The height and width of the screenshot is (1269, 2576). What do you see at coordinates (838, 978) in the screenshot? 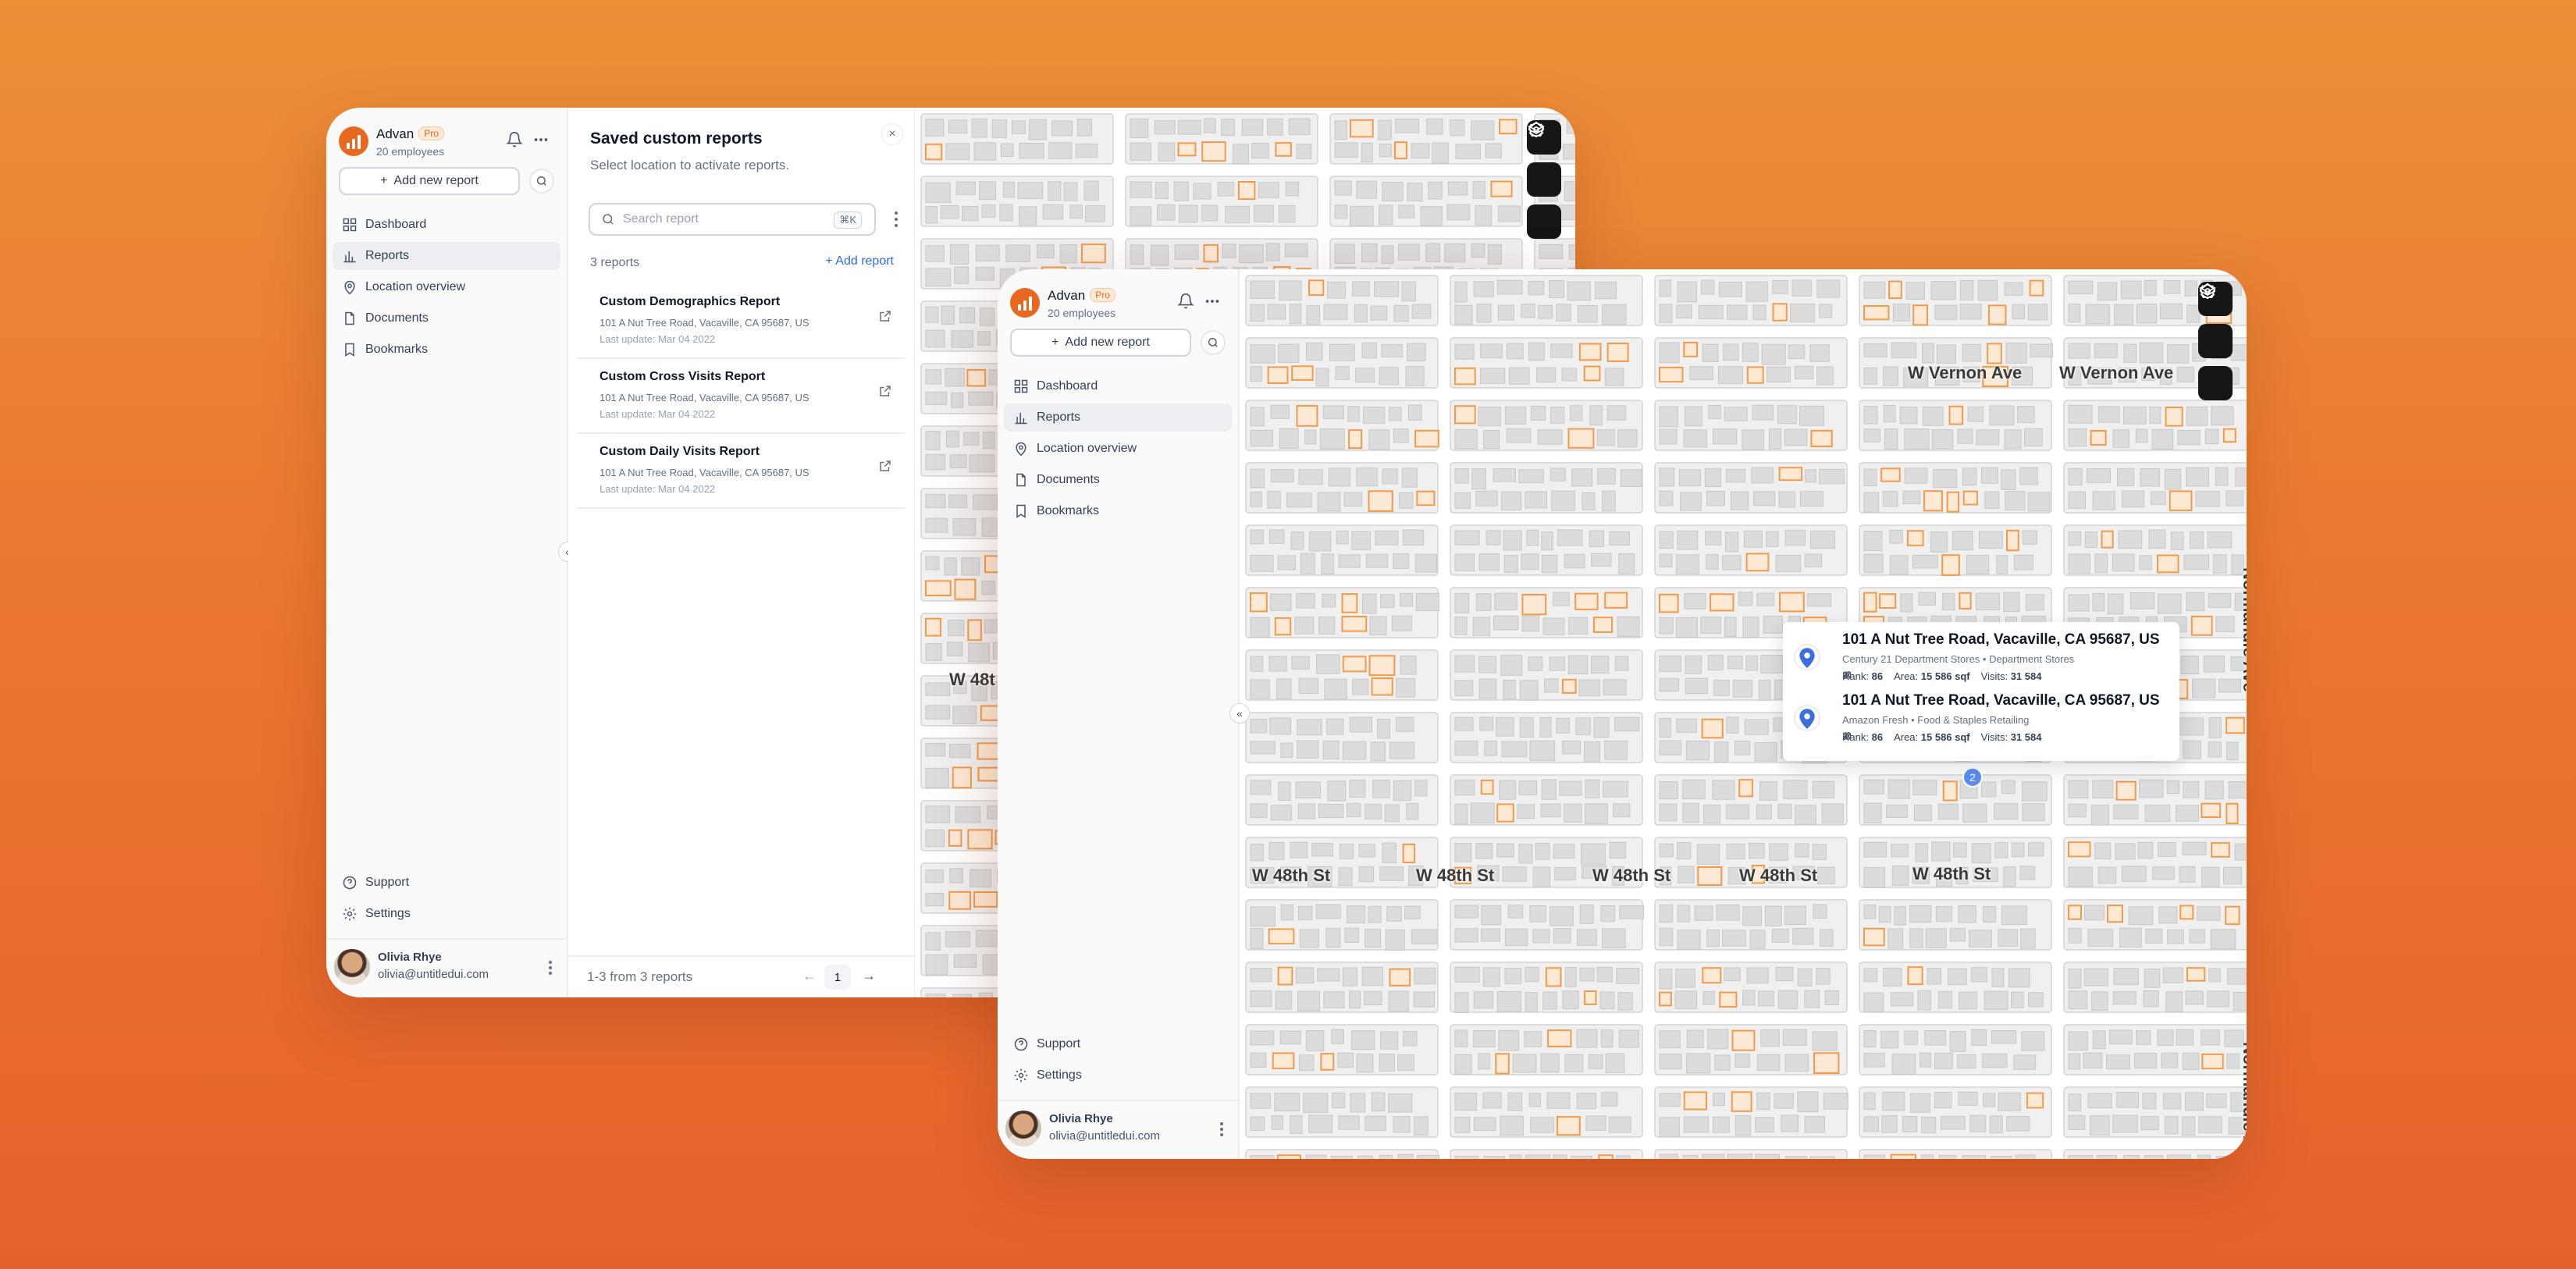
I see `page-number-button: 1` at bounding box center [838, 978].